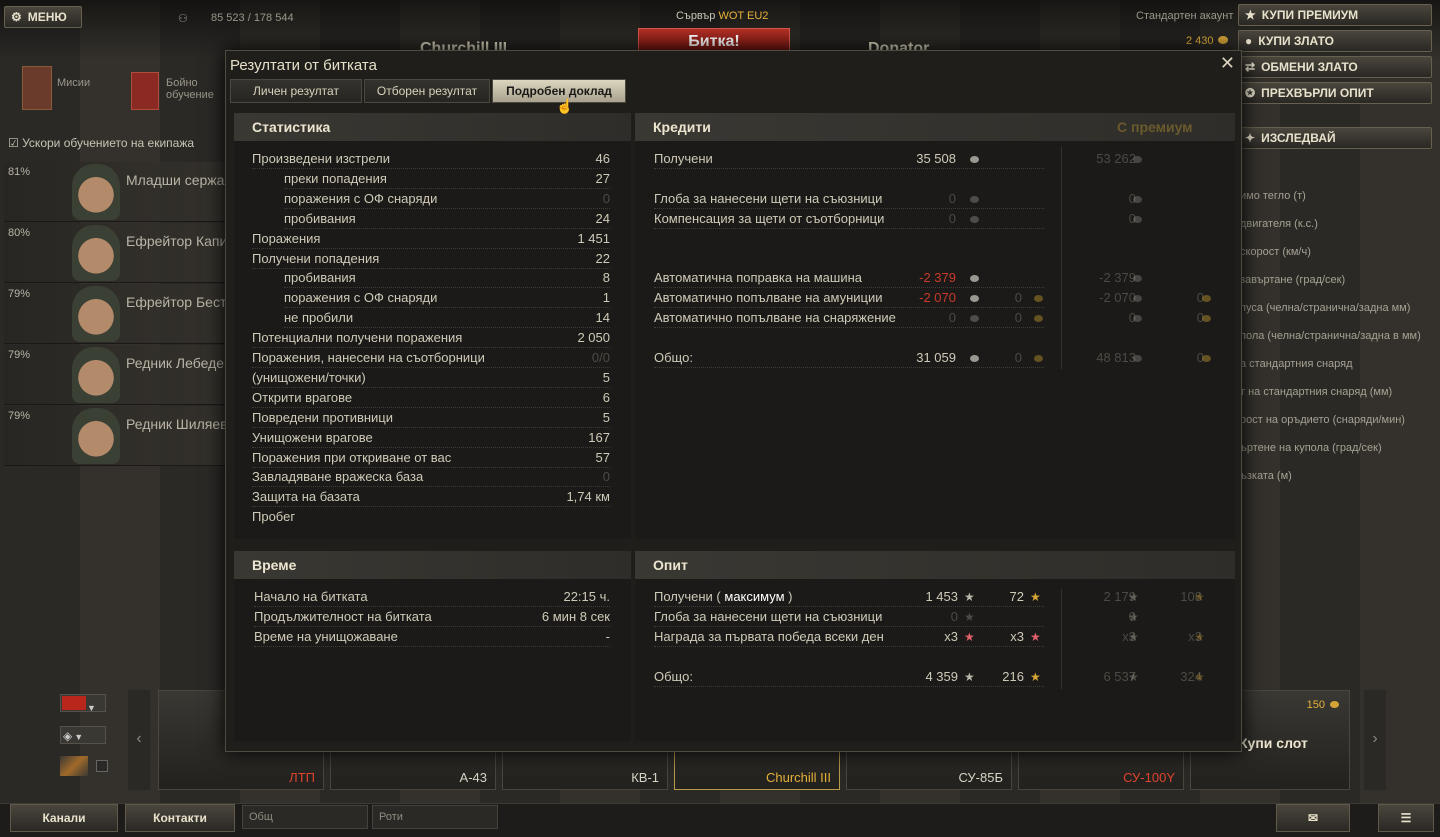 The height and width of the screenshot is (837, 1440). Describe the element at coordinates (768, 198) in the screenshot. I see `credit-label: Глоба за нанесени щети на съюзници` at that location.